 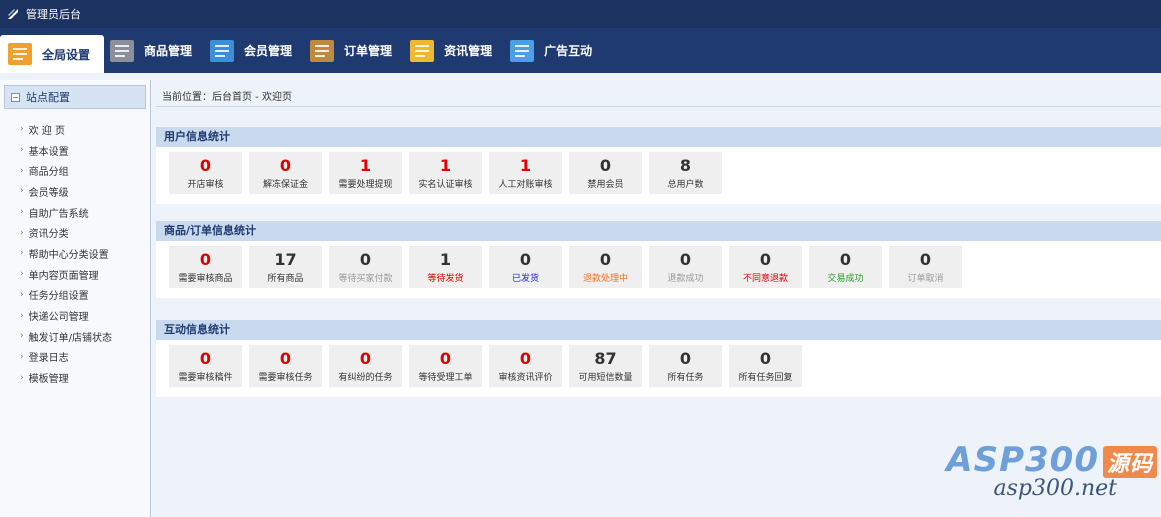 I want to click on stat-label: 需要处理提现, so click(x=365, y=185).